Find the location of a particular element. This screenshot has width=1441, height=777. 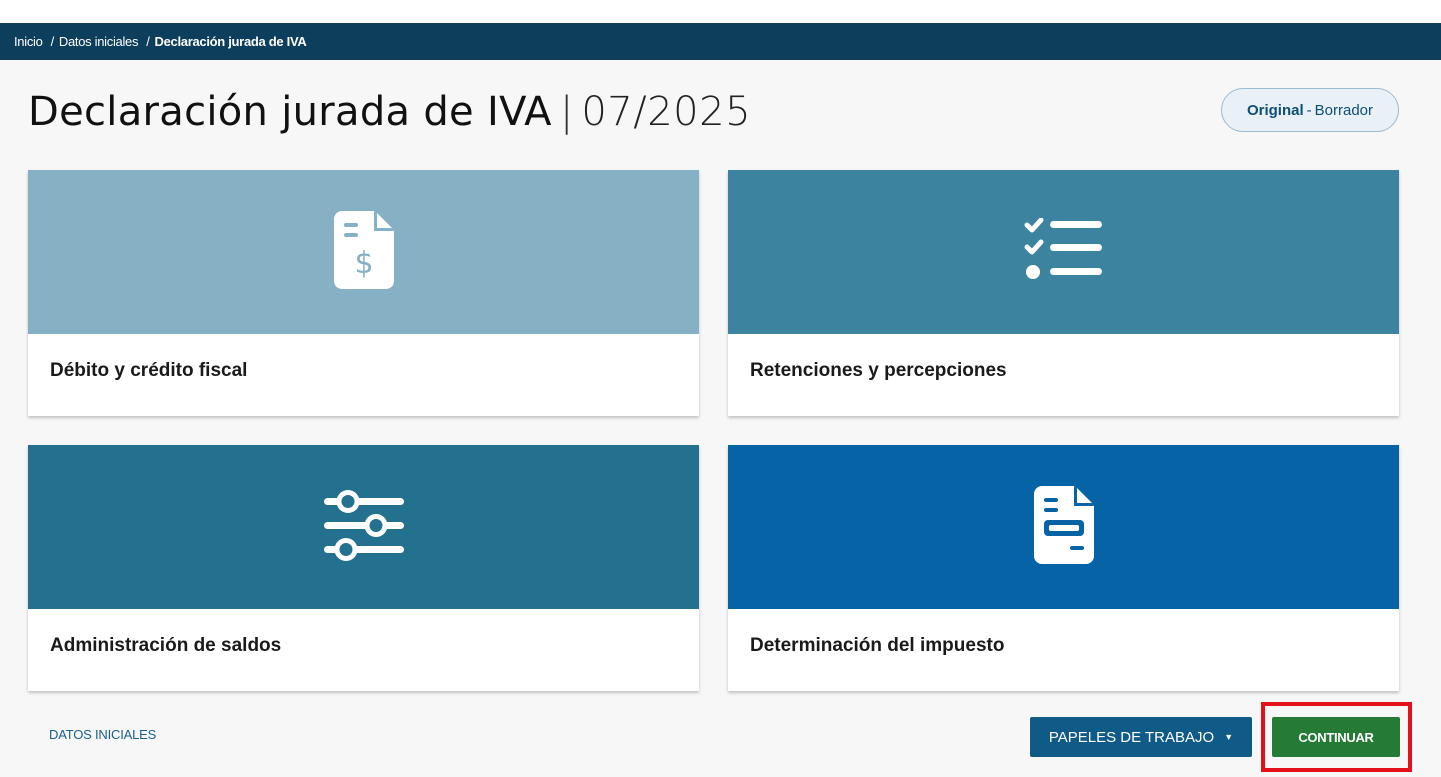

page-title-text: Declaración jurada de IVA is located at coordinates (290, 112).